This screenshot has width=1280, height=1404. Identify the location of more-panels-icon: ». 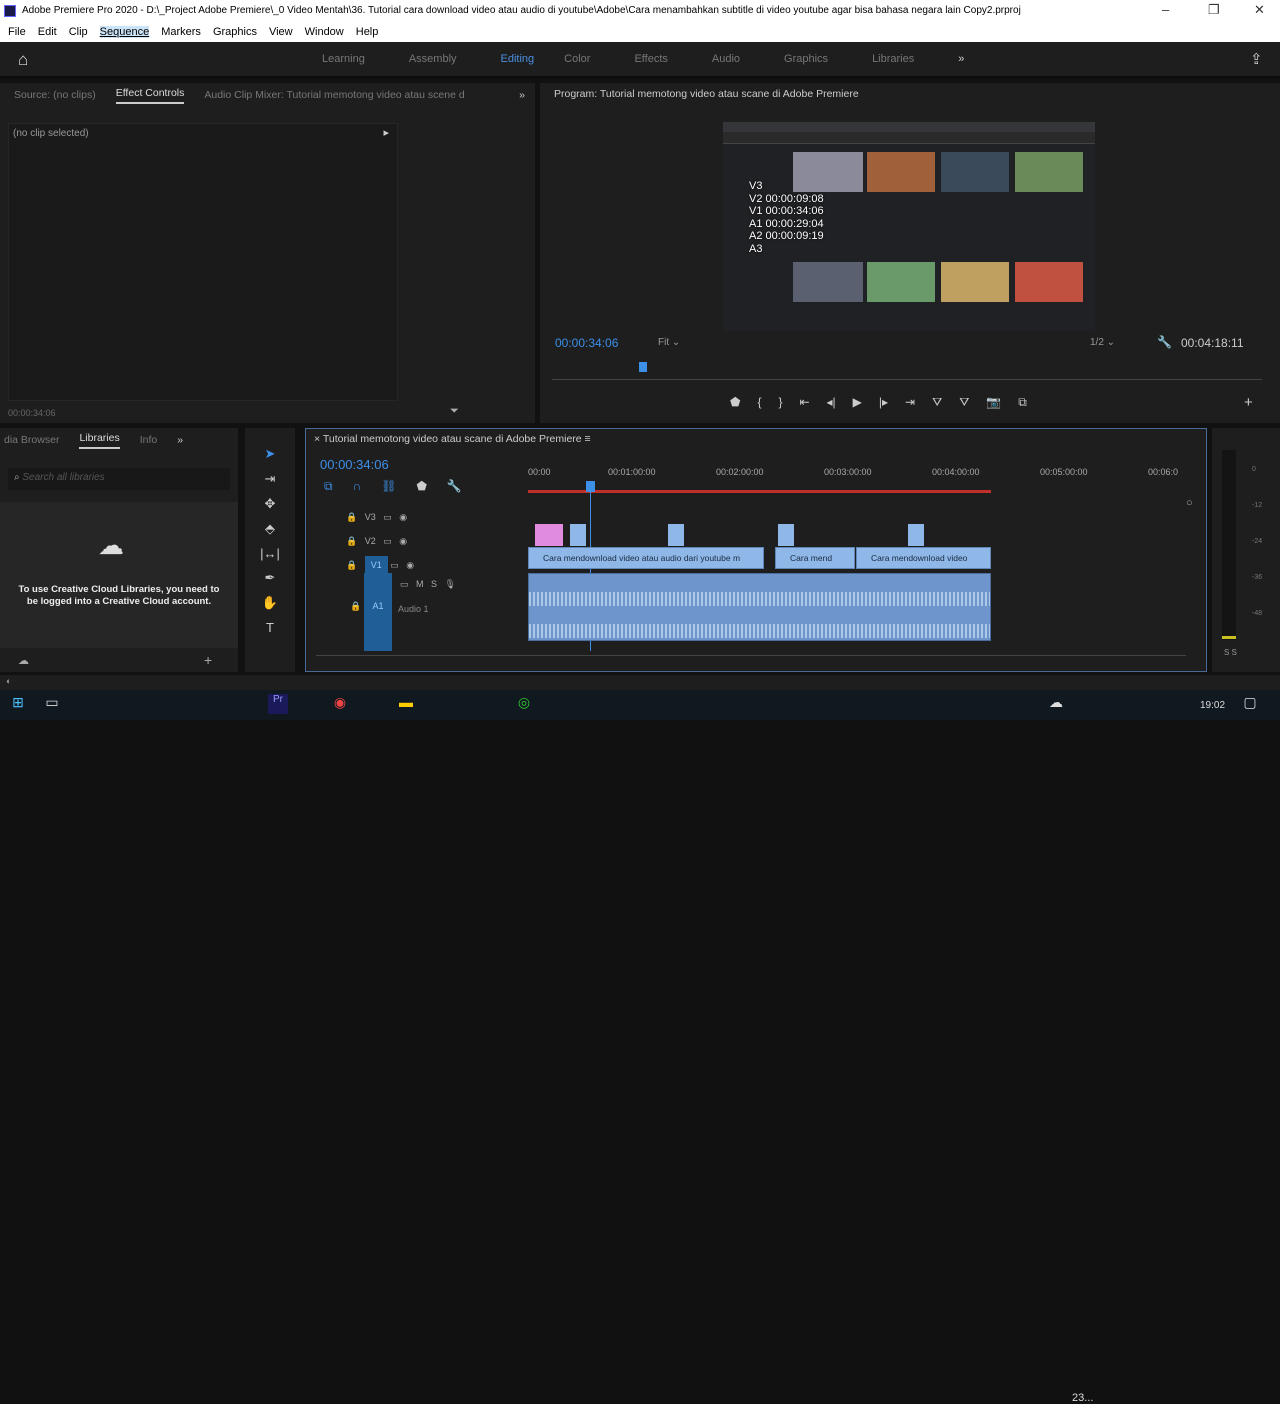
(180, 440).